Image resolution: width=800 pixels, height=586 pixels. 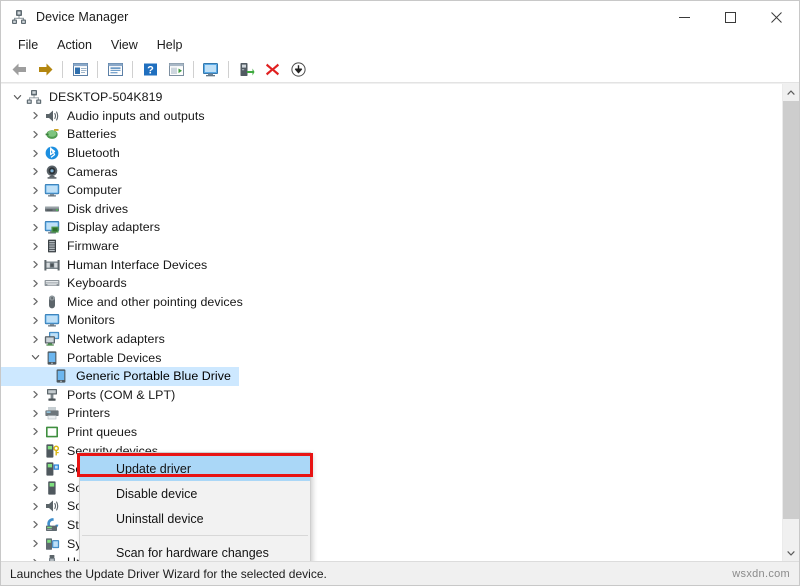 I want to click on context-menu-item-update-driver: Update driver, so click(x=195, y=468).